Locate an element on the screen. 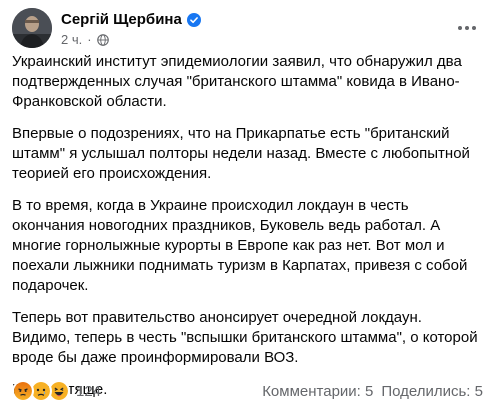  engagement-counts: Комментарии: 5 Поделились: 5 is located at coordinates (372, 391).